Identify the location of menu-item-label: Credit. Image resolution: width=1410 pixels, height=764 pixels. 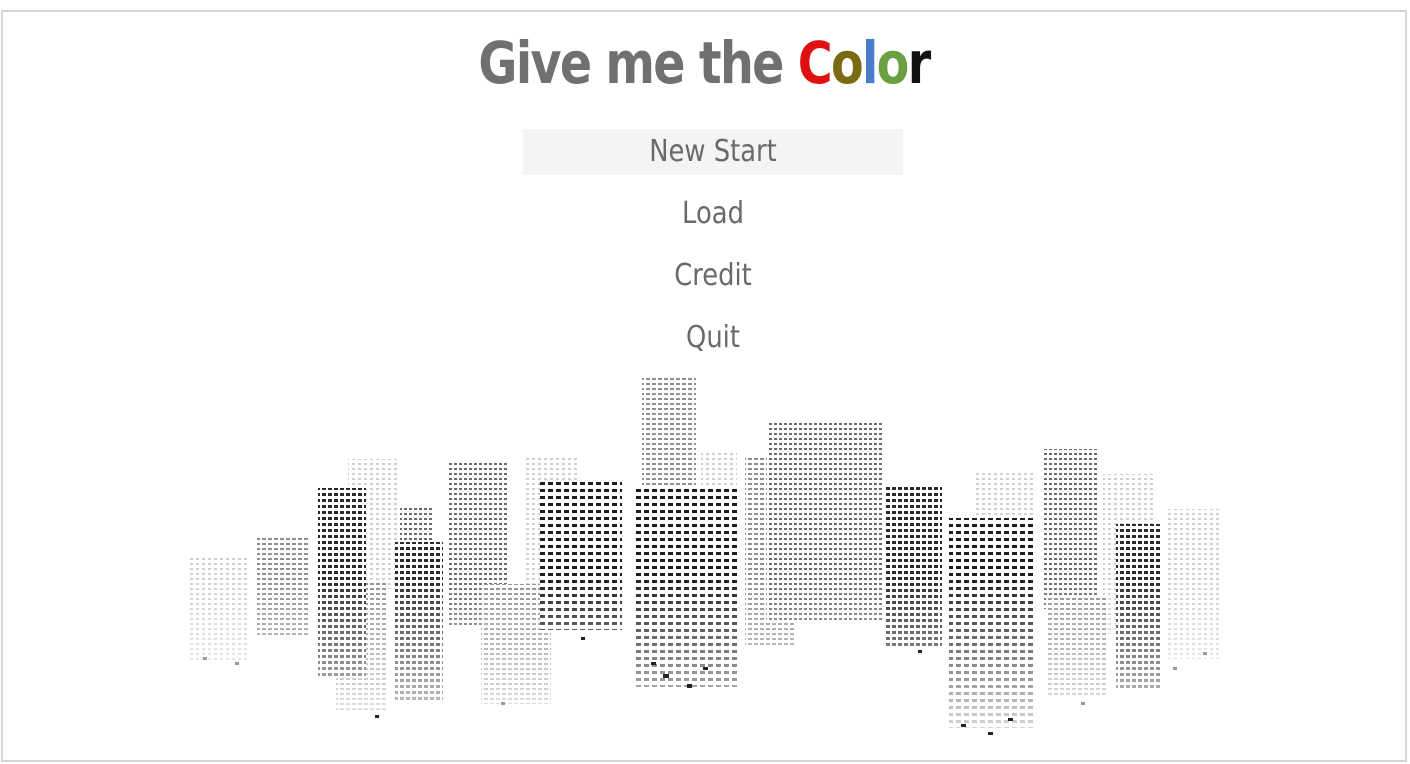
(713, 276).